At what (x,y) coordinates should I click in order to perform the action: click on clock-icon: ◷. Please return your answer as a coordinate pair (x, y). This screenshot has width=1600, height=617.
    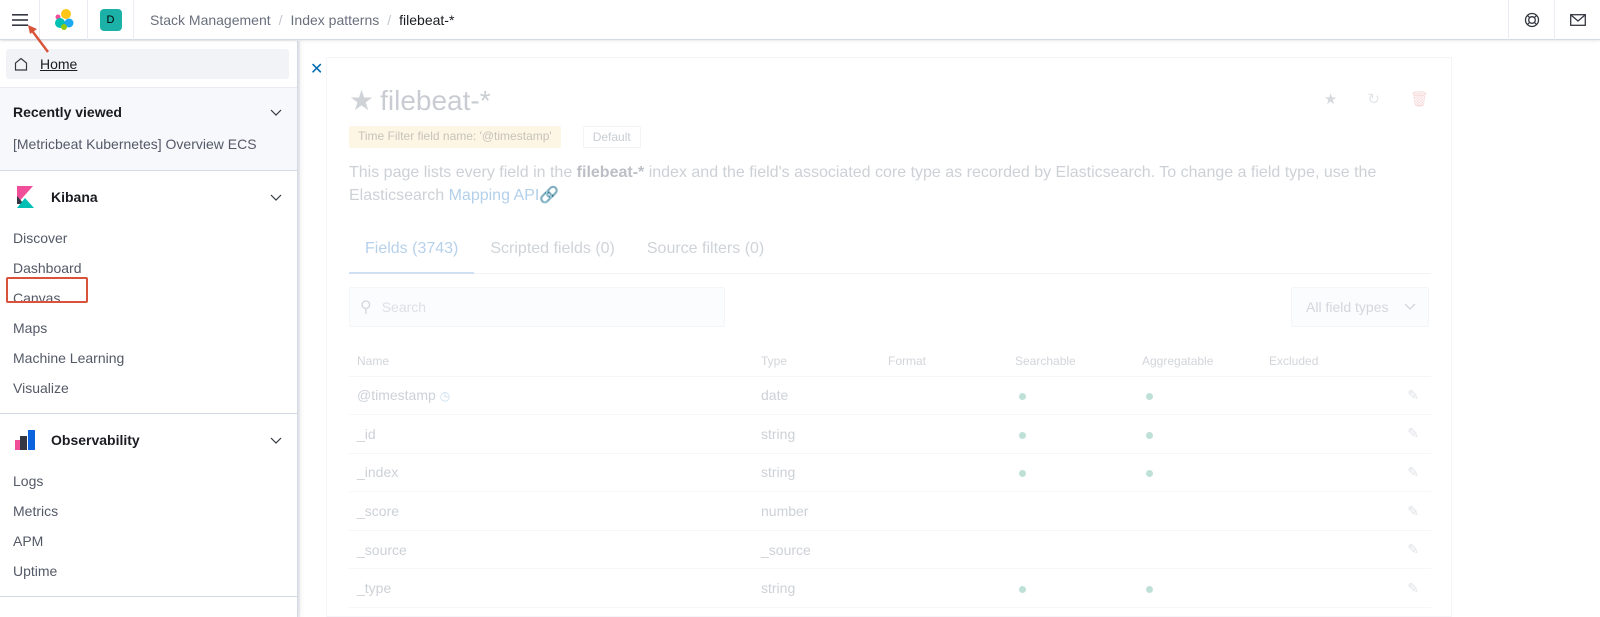
    Looking at the image, I should click on (445, 396).